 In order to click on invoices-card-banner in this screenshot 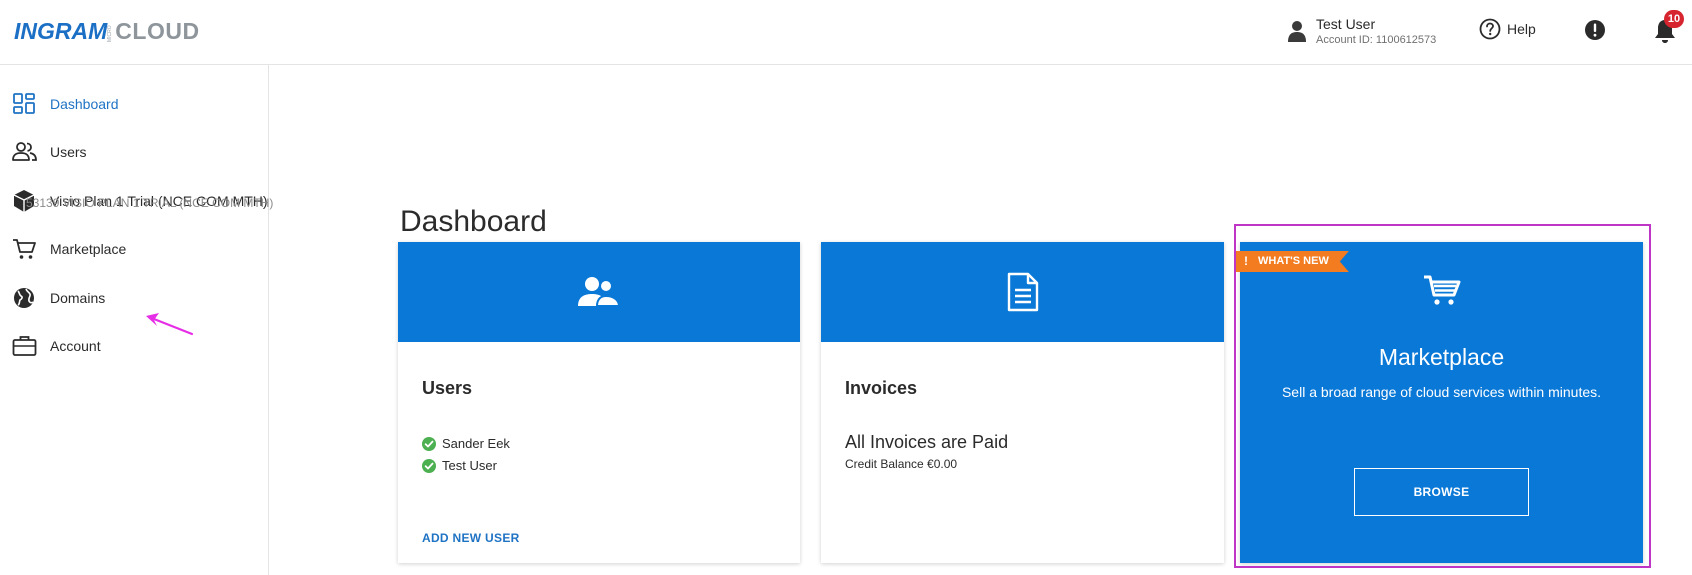, I will do `click(1022, 292)`.